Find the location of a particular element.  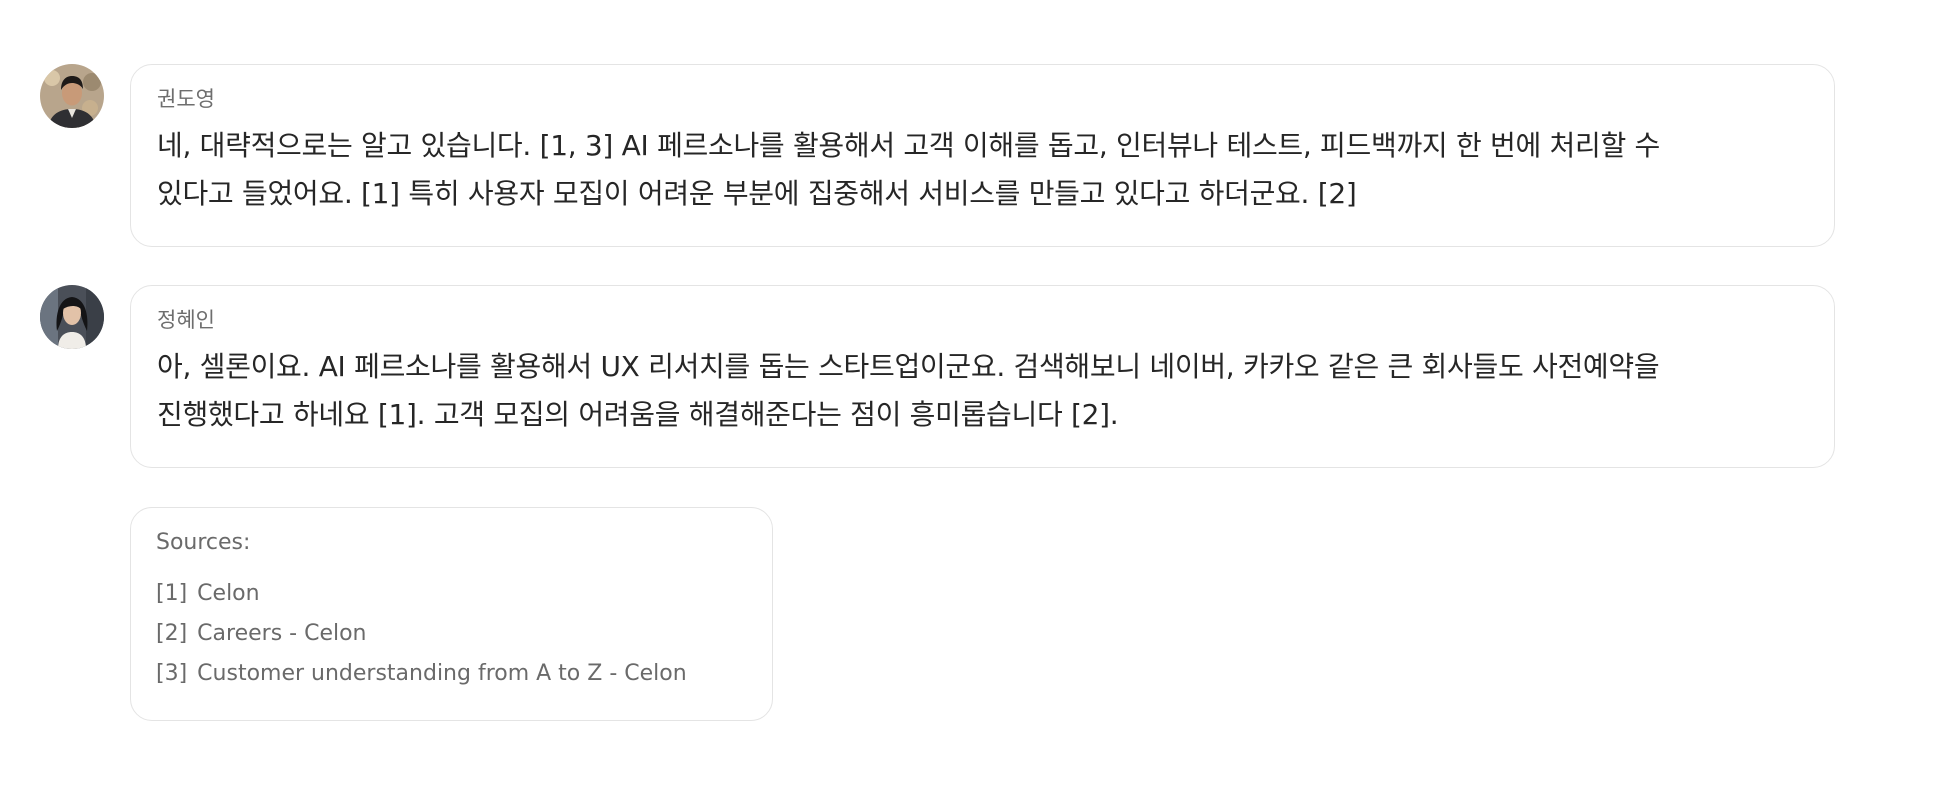

author-name: 정혜인 is located at coordinates (186, 320).